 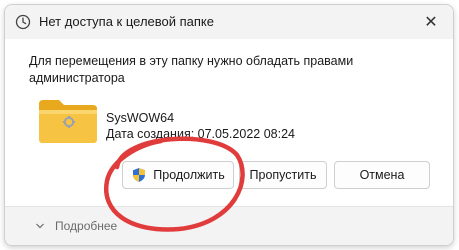 I want to click on close-button: ✕, so click(x=431, y=22).